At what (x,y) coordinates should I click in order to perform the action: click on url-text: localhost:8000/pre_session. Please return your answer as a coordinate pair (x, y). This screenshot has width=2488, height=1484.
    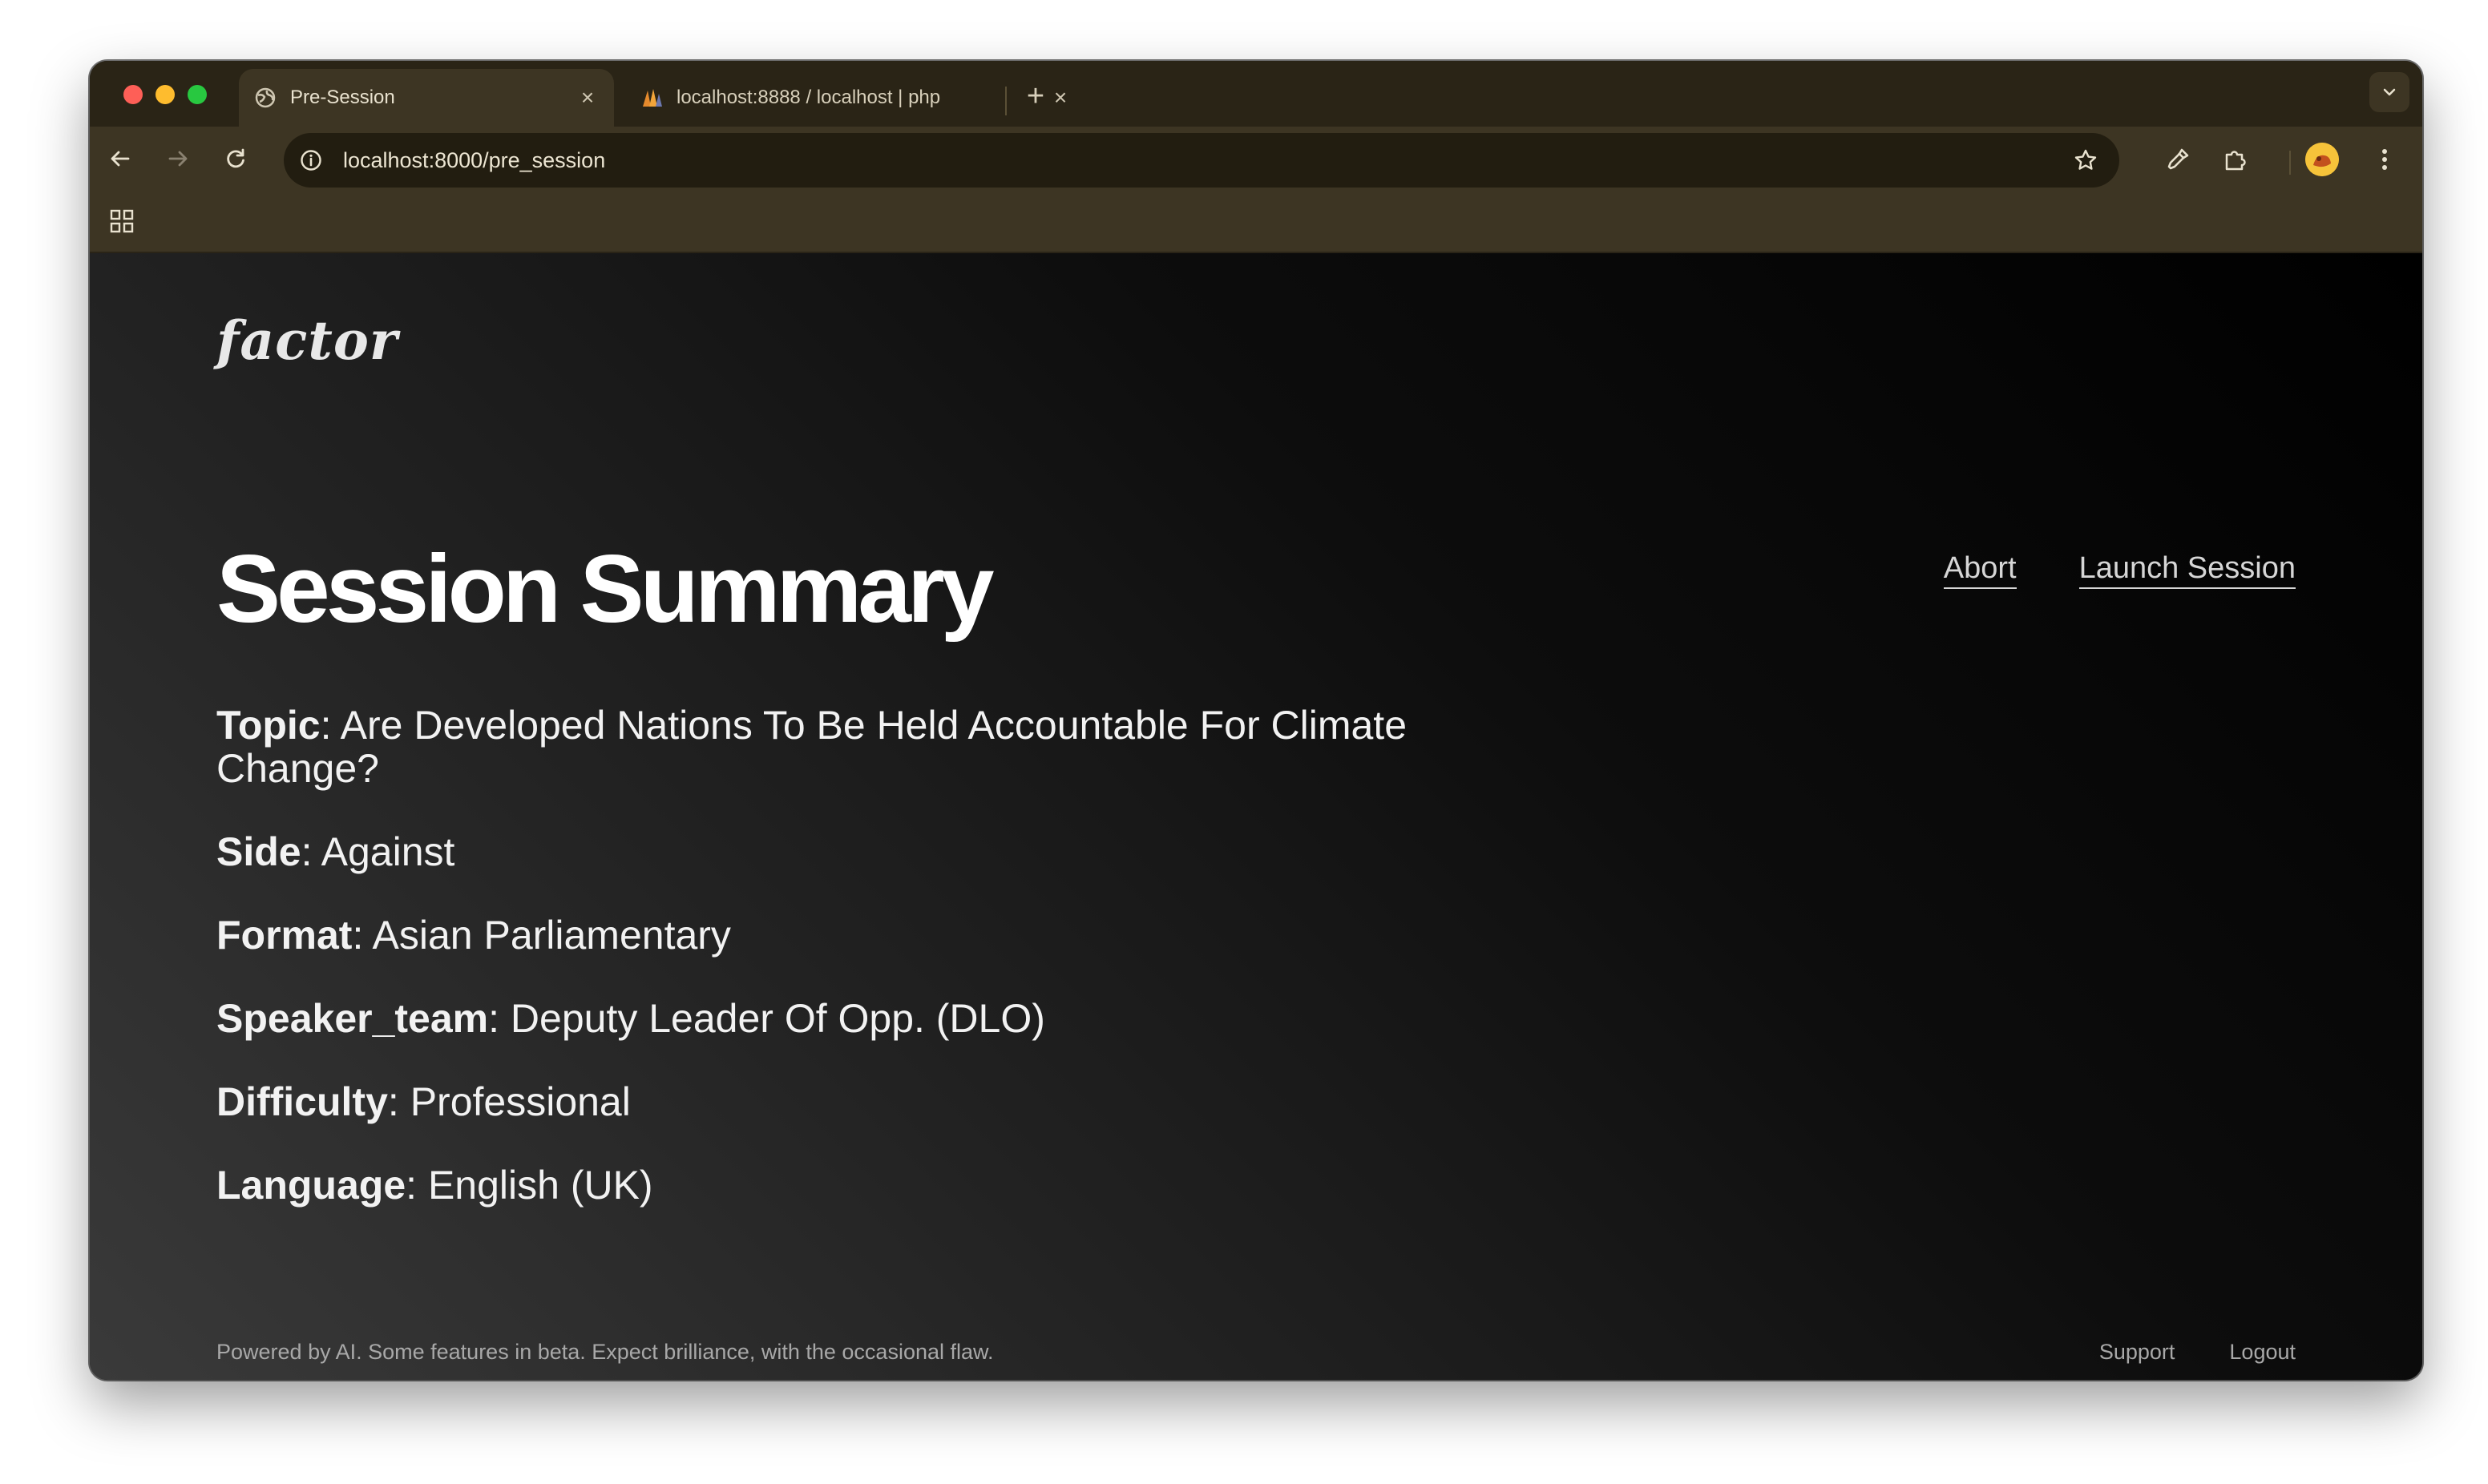
    Looking at the image, I should click on (474, 161).